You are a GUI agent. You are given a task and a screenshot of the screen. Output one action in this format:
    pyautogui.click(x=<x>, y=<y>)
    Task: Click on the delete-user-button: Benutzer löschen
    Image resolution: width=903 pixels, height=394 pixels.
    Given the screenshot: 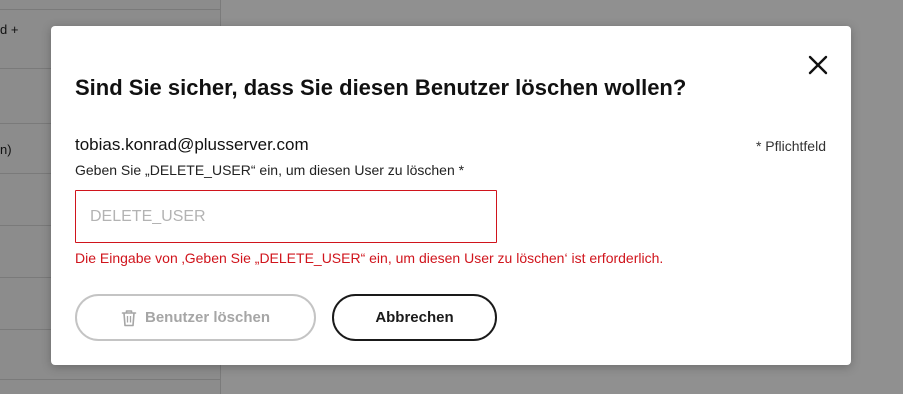 What is the action you would take?
    pyautogui.click(x=195, y=317)
    